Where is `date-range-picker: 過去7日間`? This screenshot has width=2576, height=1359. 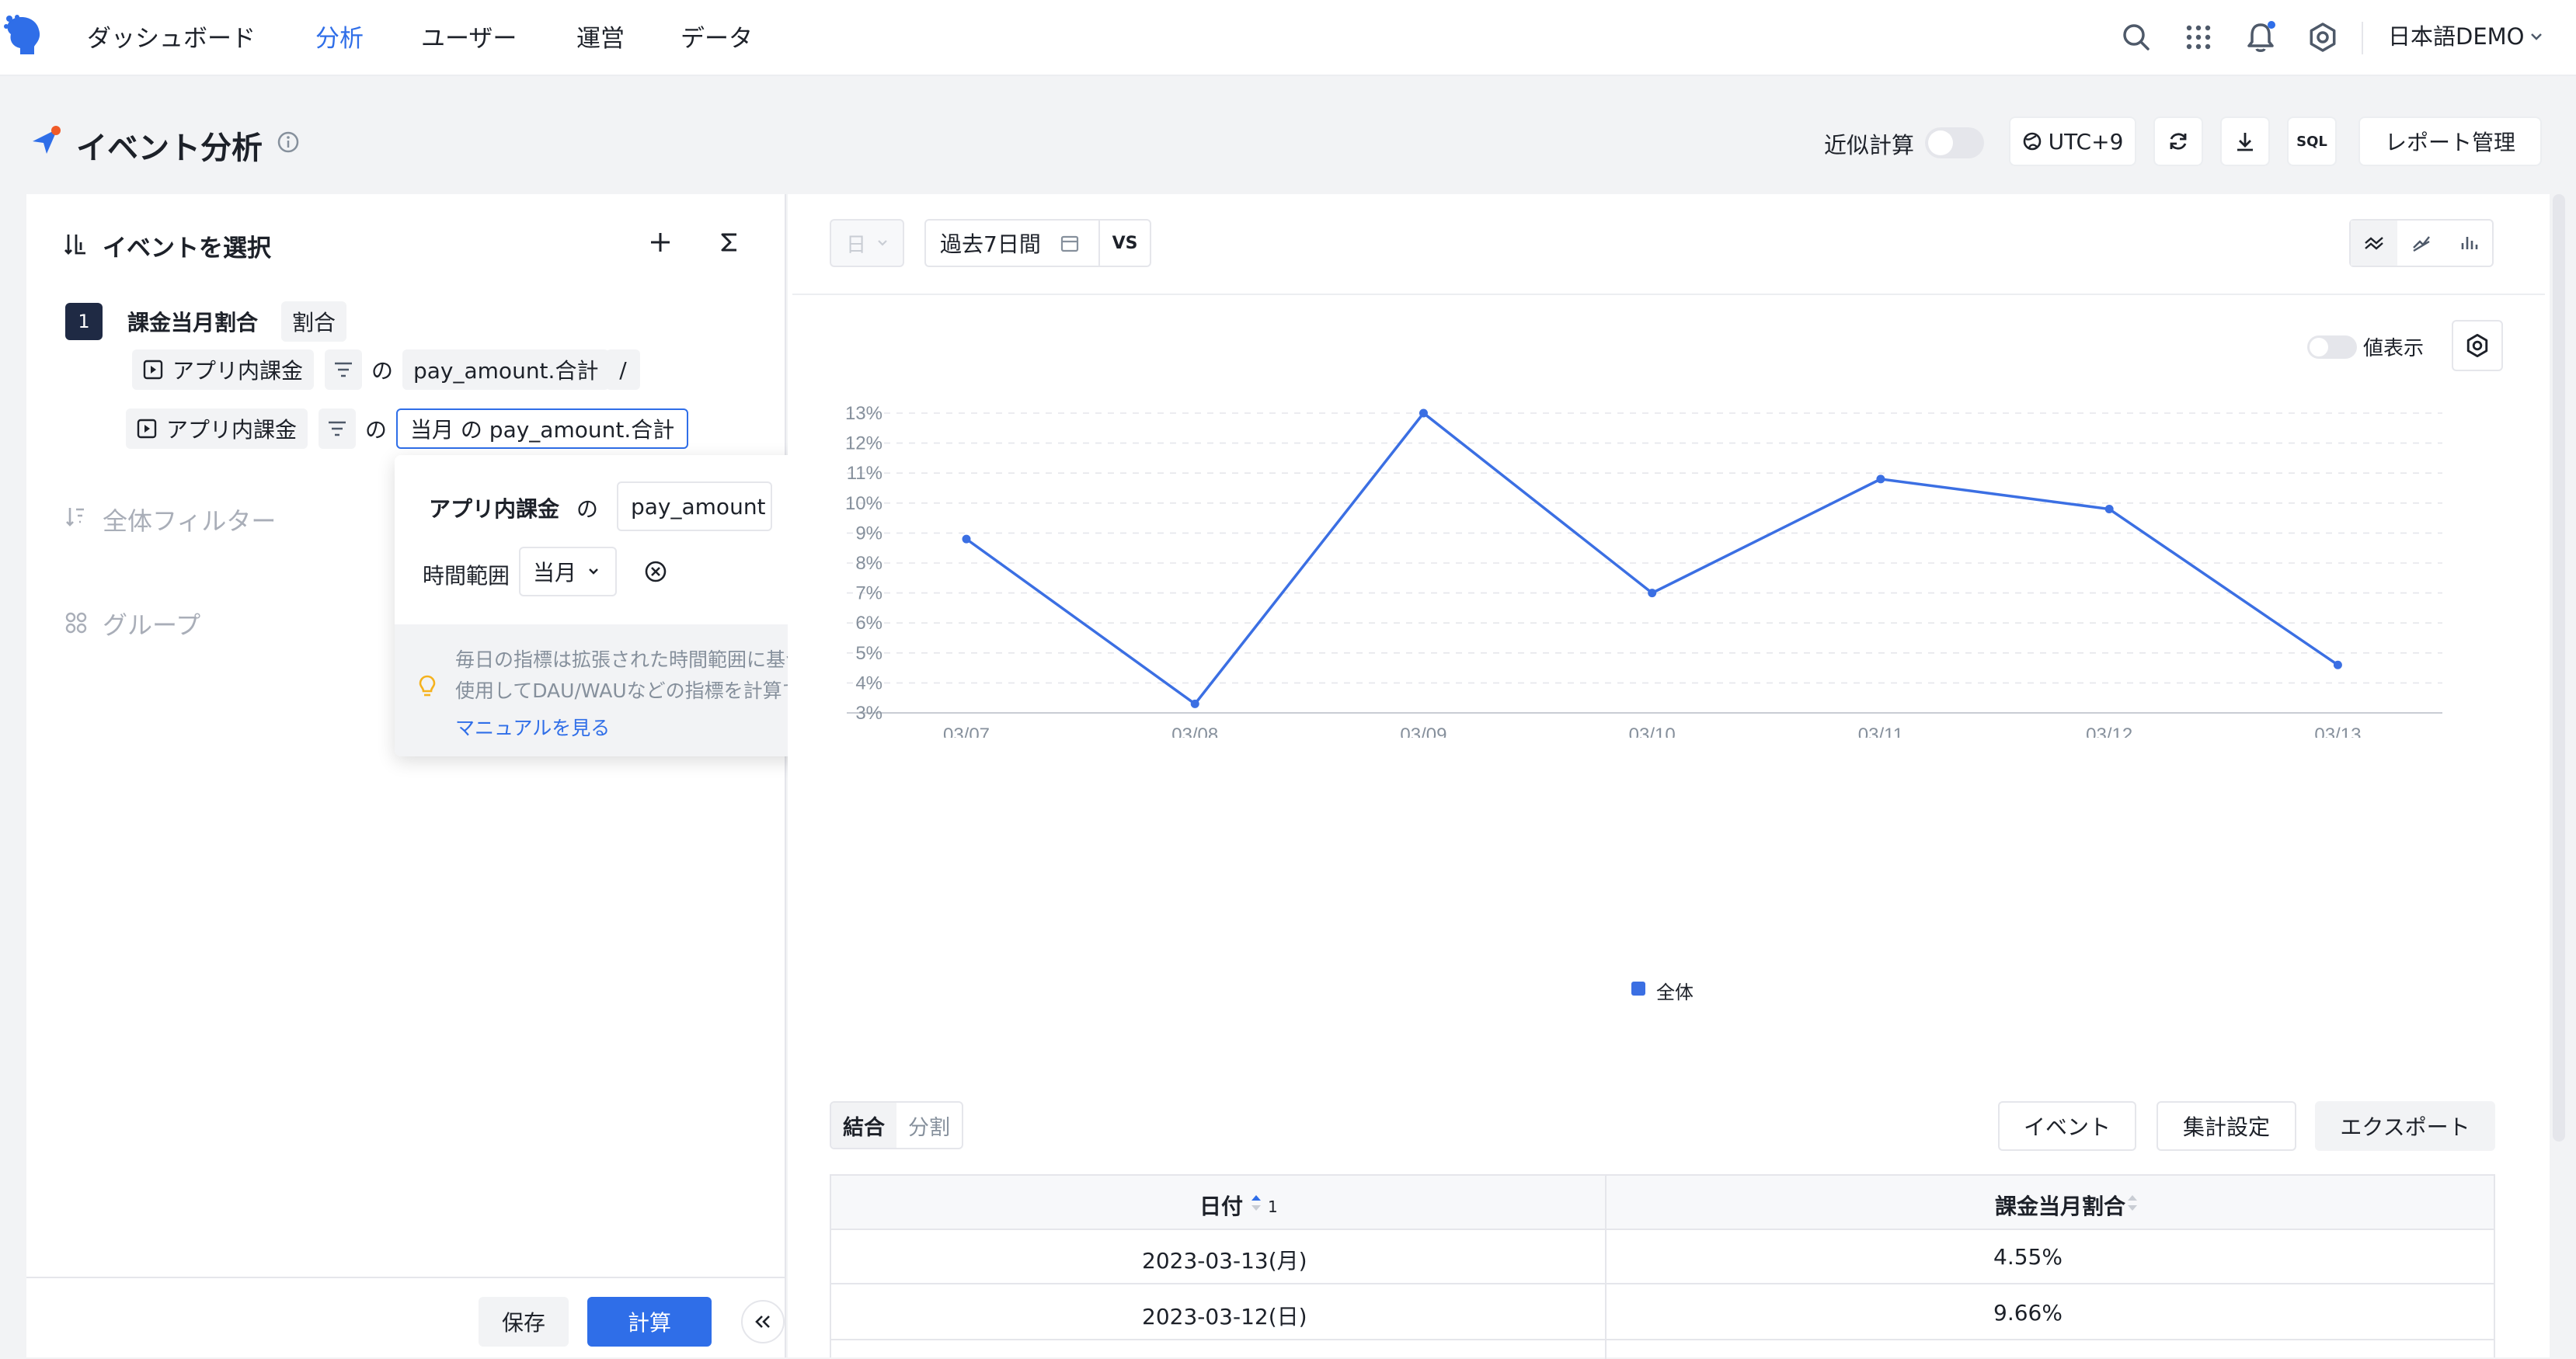
date-range-picker: 過去7日間 is located at coordinates (1012, 243).